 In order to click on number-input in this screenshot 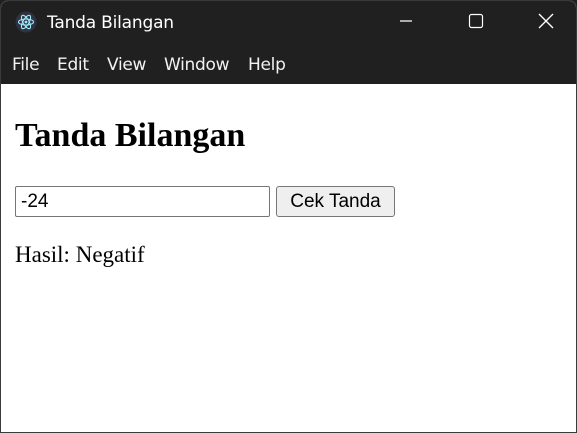, I will do `click(142, 201)`.